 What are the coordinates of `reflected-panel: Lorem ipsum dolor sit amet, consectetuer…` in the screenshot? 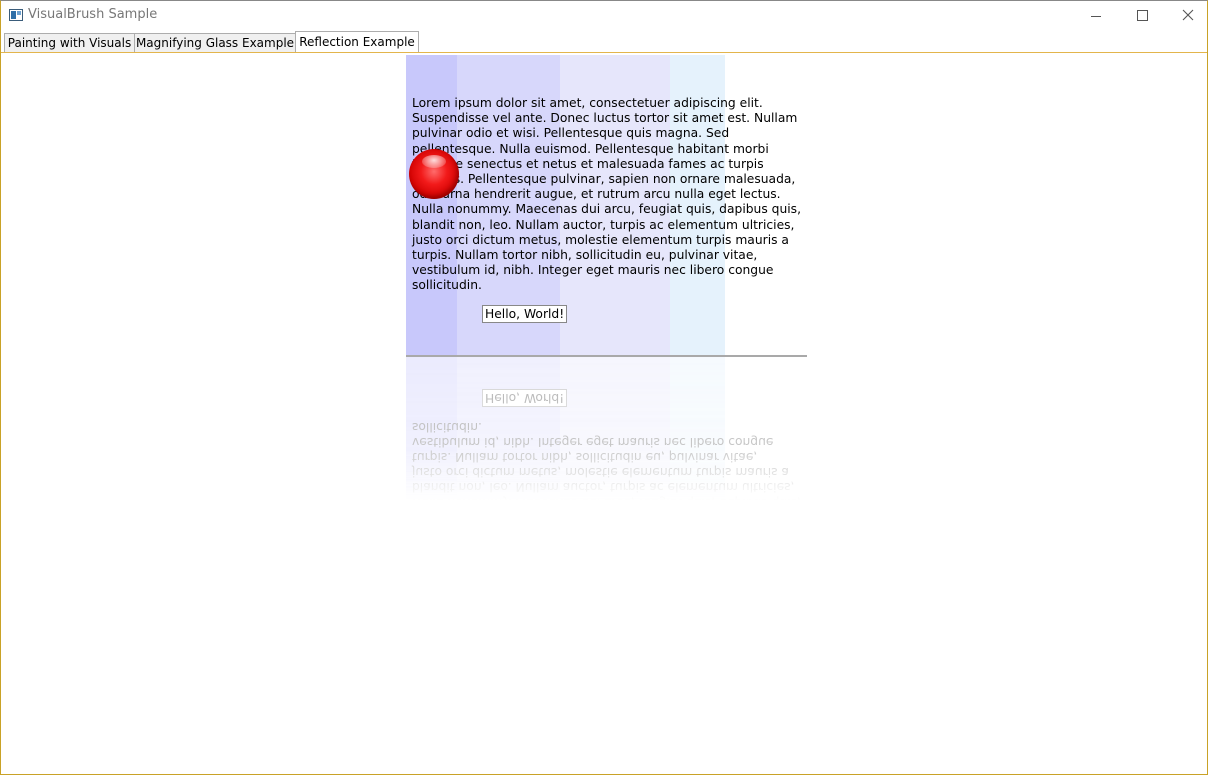 It's located at (603, 507).